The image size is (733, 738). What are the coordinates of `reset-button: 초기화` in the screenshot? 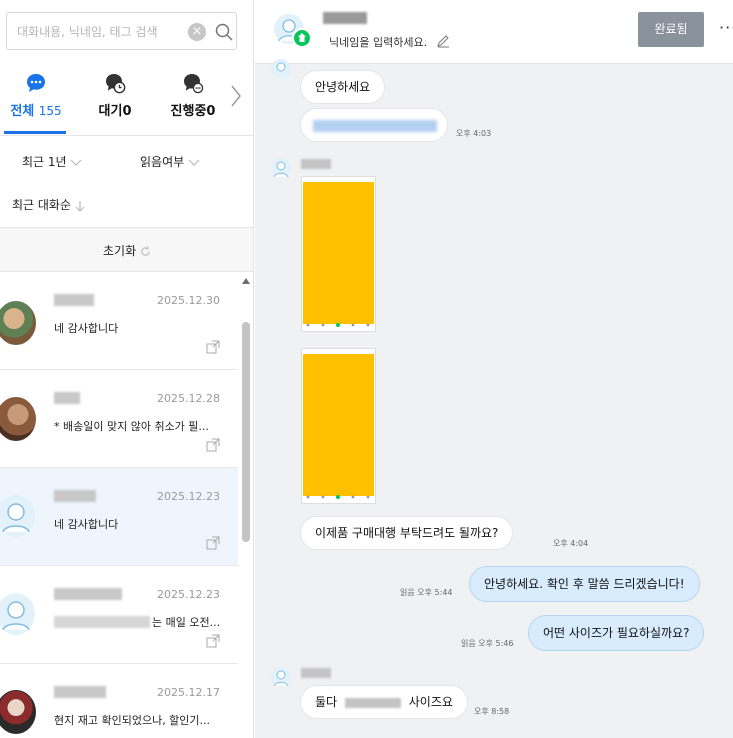 It's located at (126, 250).